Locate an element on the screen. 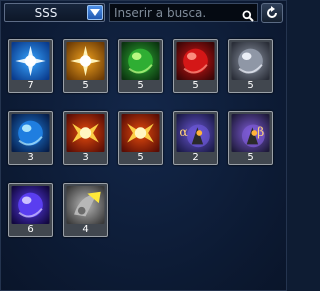  gold-starburst-icon is located at coordinates (85, 61).